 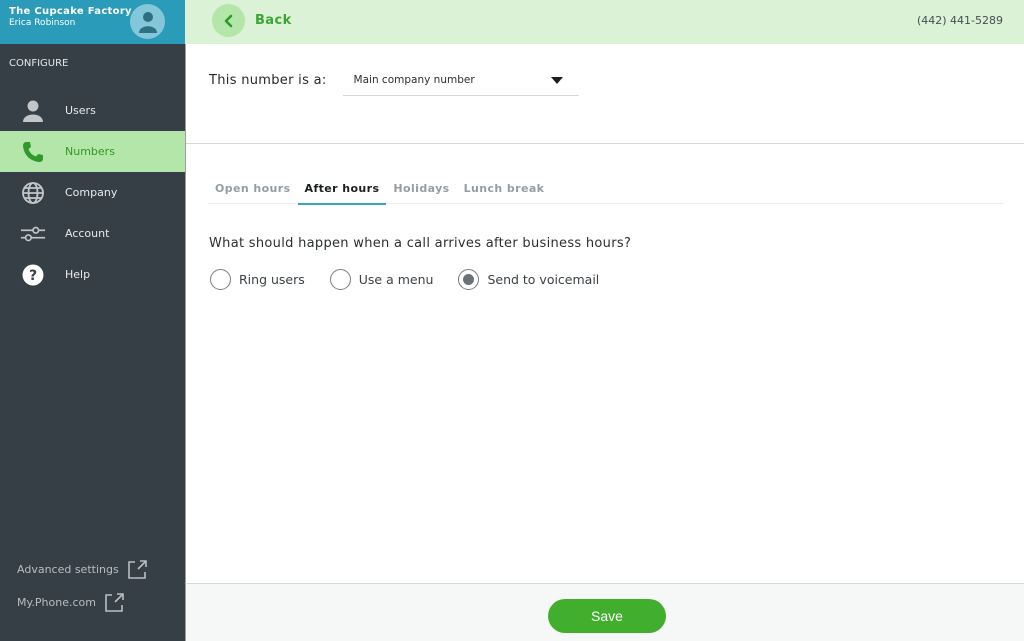 I want to click on top-bar: Back (442) 441-5289, so click(x=604, y=22).